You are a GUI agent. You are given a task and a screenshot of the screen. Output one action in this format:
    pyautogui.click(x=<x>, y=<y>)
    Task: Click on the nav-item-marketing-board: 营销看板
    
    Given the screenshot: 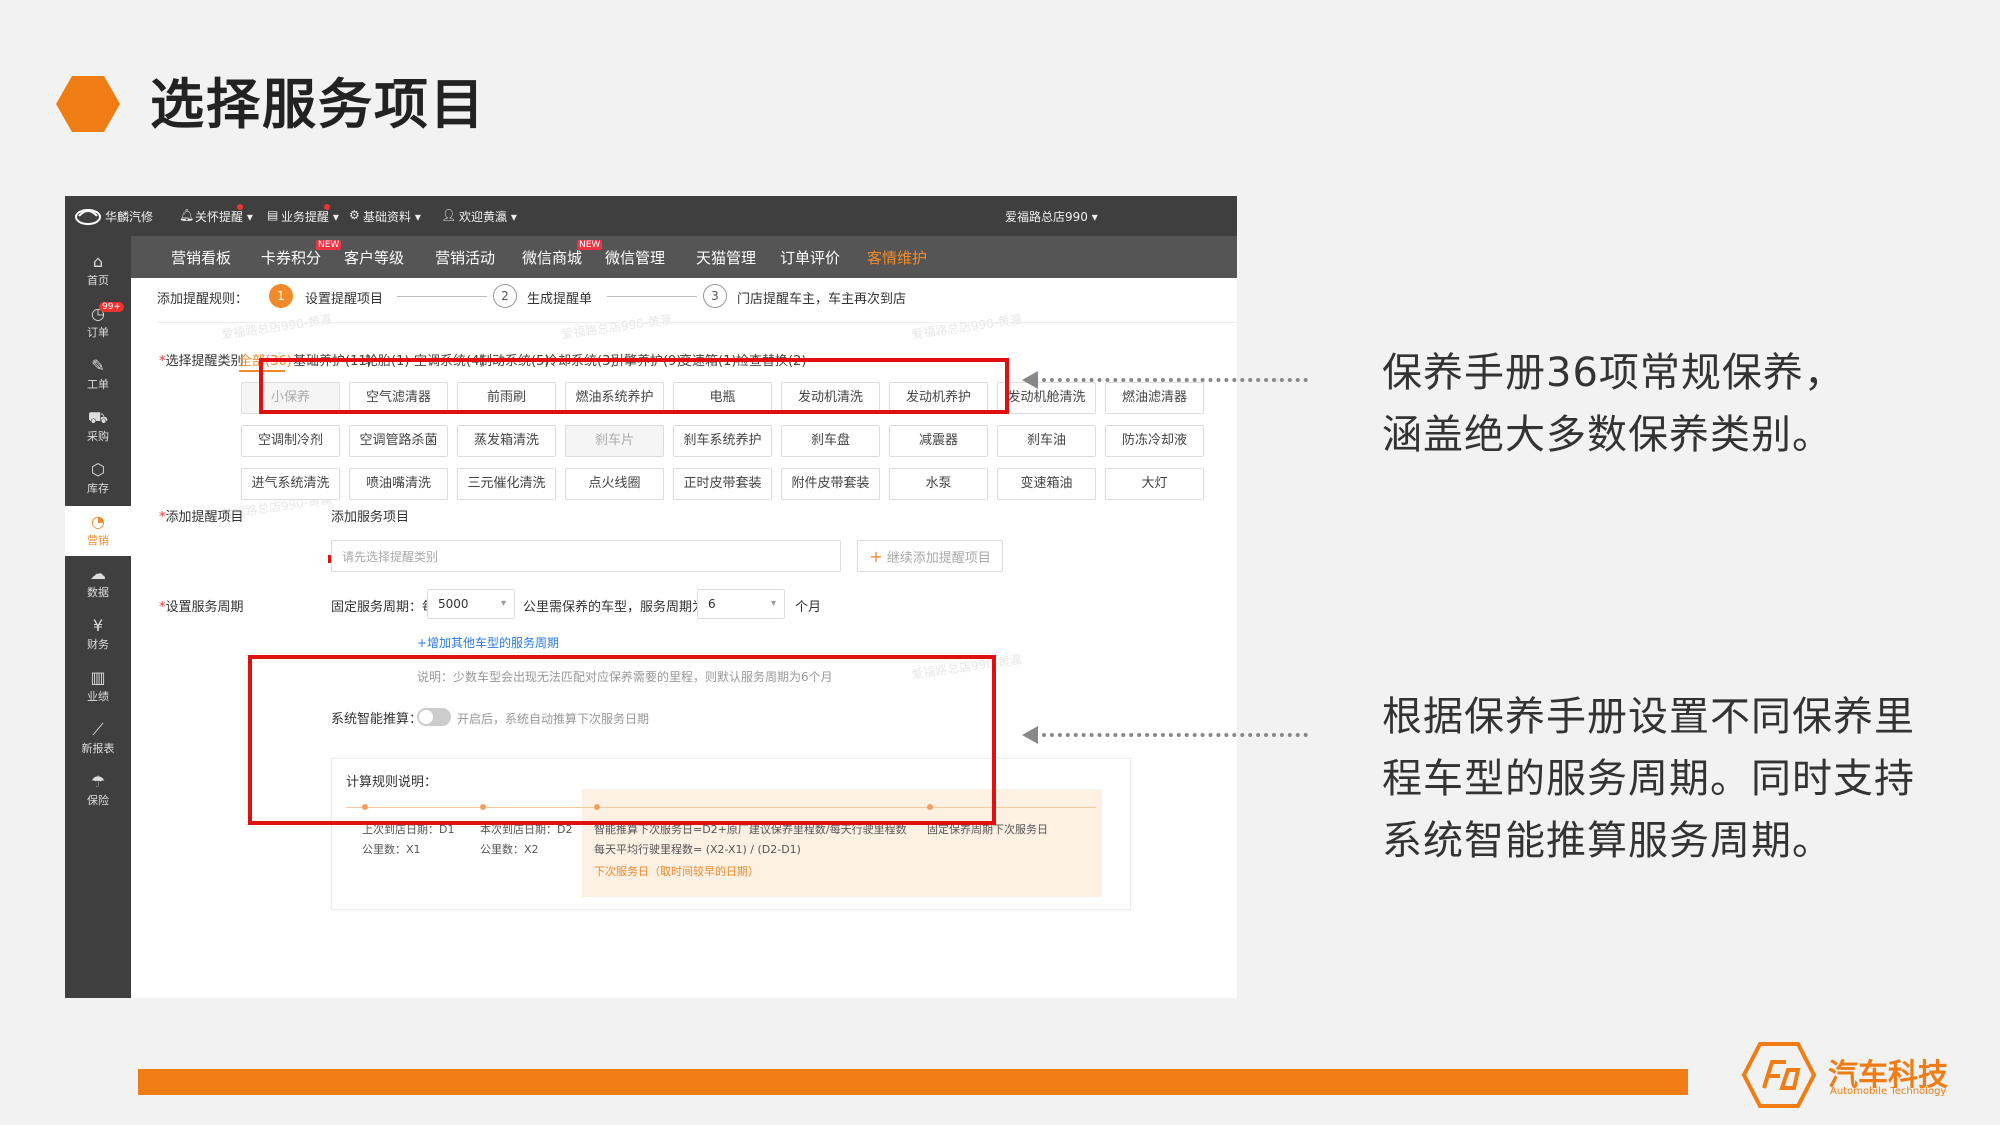 What is the action you would take?
    pyautogui.click(x=201, y=257)
    